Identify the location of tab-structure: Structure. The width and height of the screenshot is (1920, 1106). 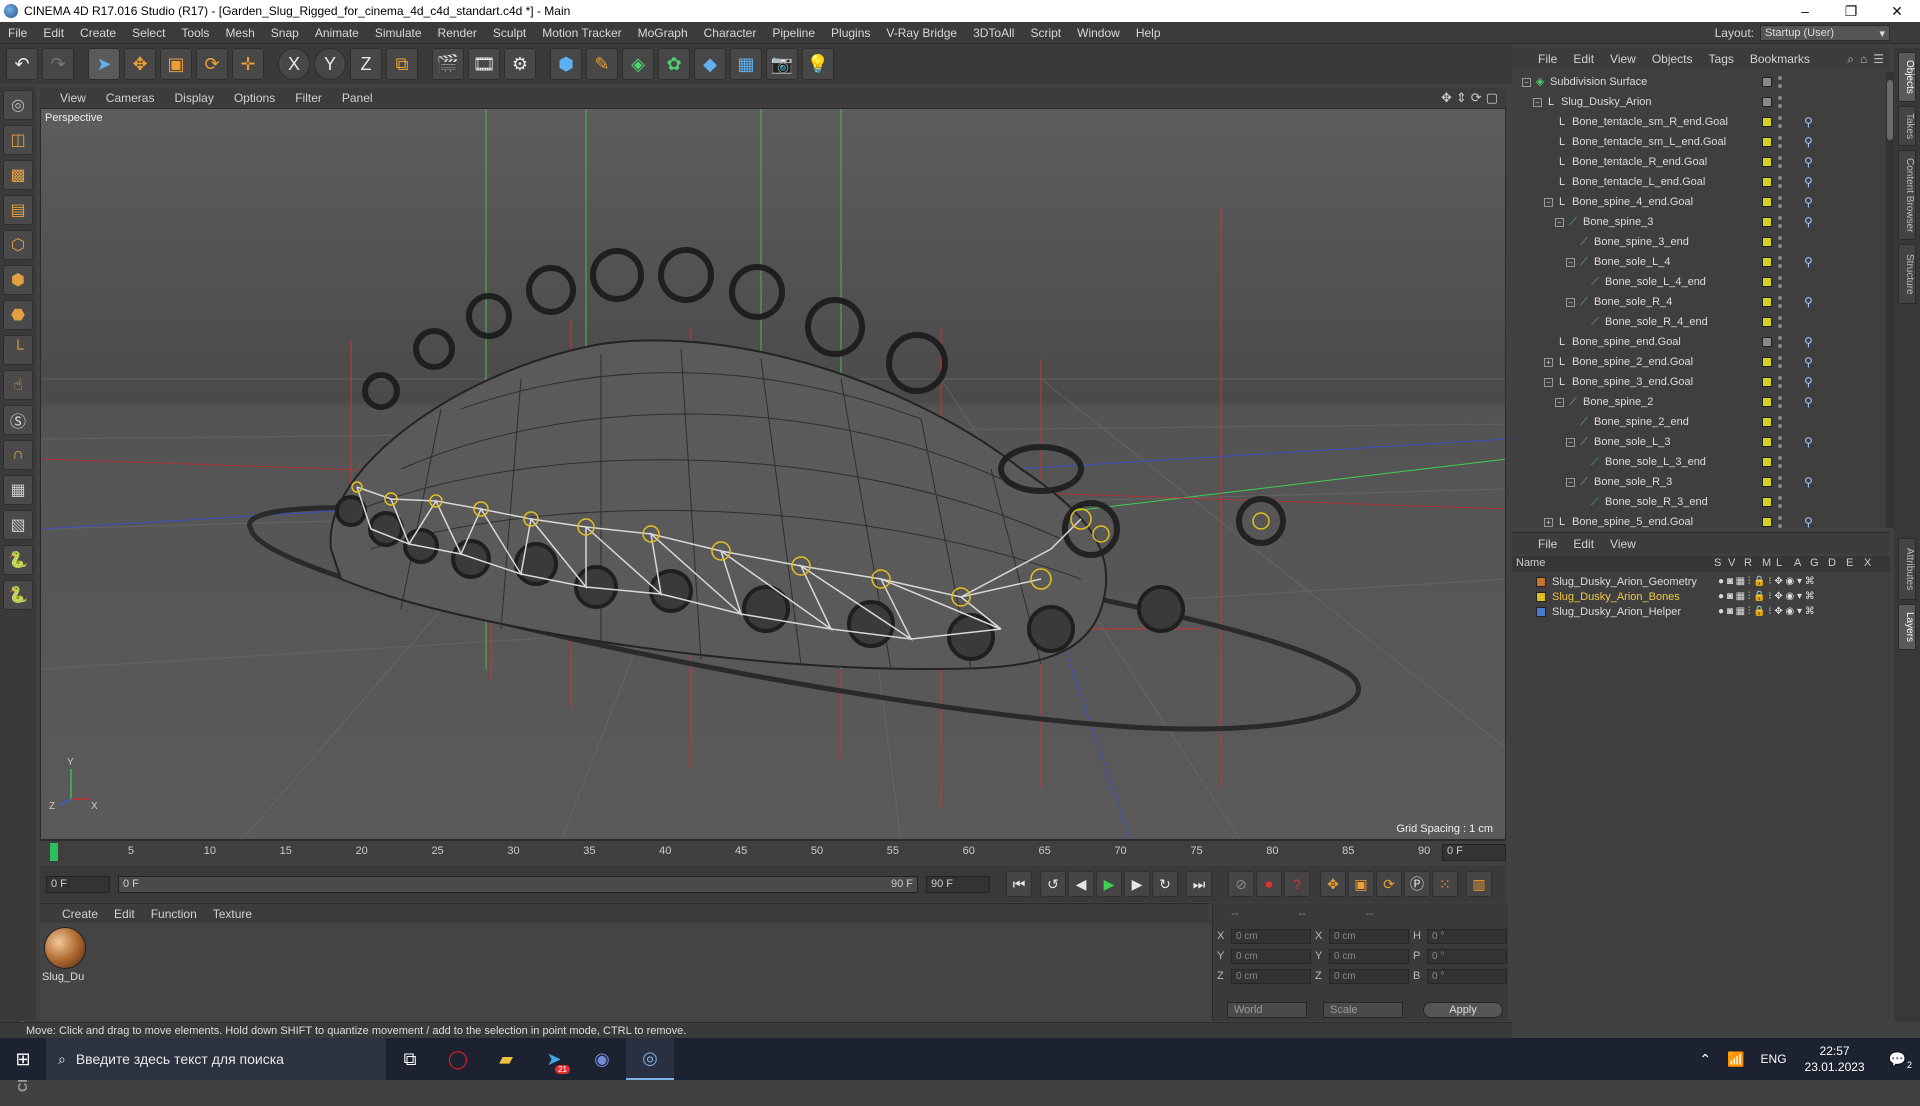
(1907, 274).